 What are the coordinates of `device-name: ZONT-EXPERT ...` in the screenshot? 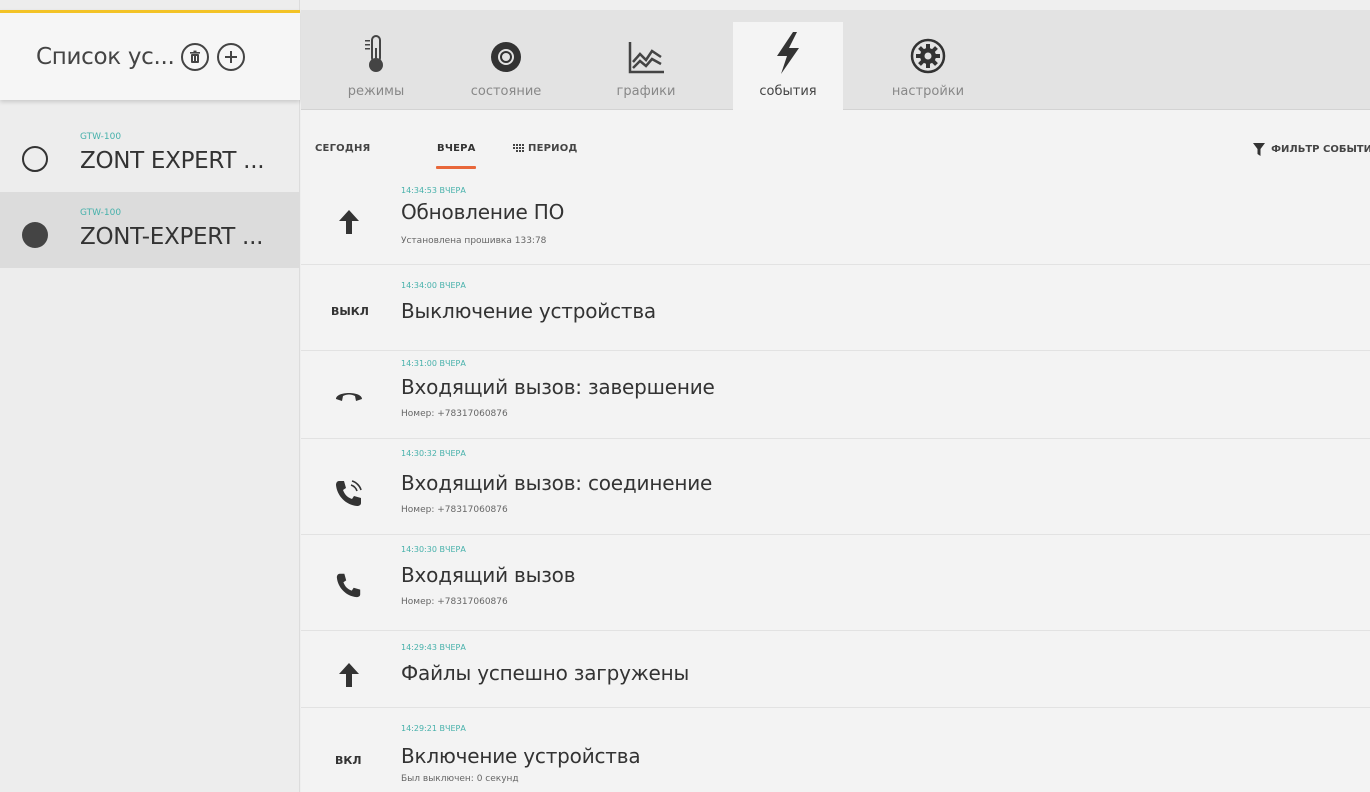 It's located at (172, 237).